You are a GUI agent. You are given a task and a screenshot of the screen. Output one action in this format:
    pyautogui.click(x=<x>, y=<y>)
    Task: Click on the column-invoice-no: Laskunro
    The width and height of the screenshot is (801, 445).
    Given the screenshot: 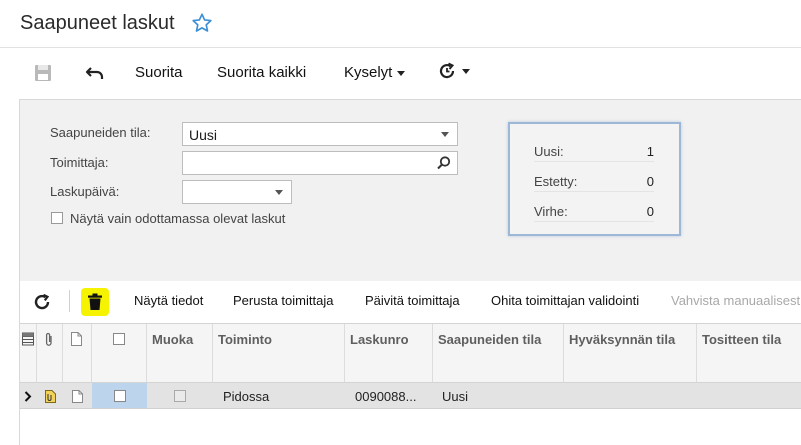 What is the action you would take?
    pyautogui.click(x=389, y=353)
    